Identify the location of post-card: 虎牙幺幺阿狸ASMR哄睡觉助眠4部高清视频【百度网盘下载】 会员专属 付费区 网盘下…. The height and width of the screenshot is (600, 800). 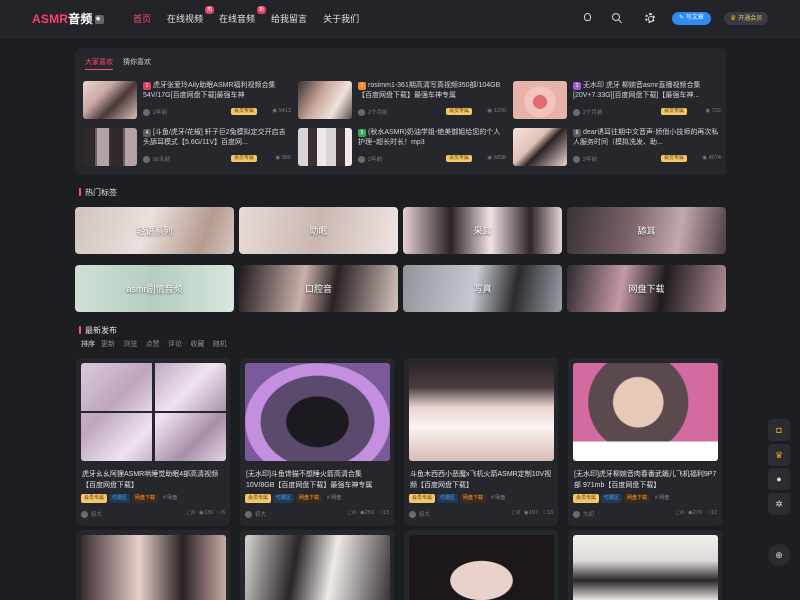
(153, 442).